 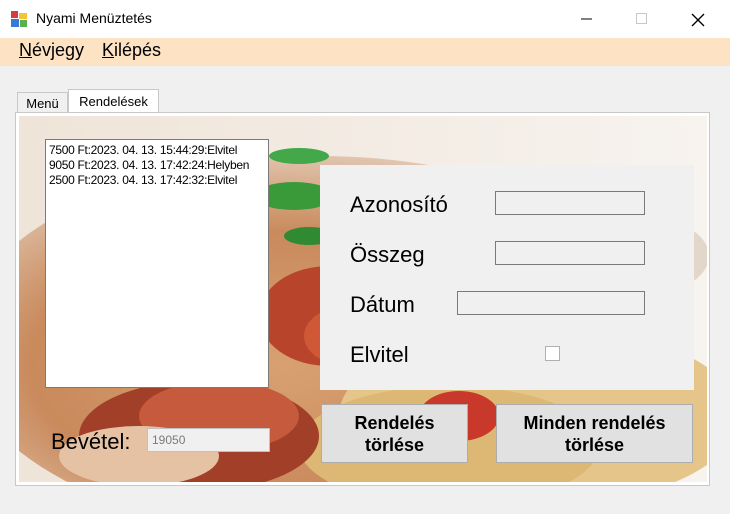 What do you see at coordinates (552, 353) in the screenshot?
I see `elvitel-checkbox` at bounding box center [552, 353].